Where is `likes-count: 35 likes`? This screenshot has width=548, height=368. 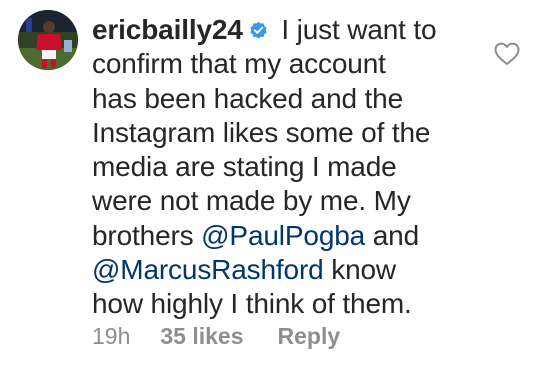 likes-count: 35 likes is located at coordinates (201, 336).